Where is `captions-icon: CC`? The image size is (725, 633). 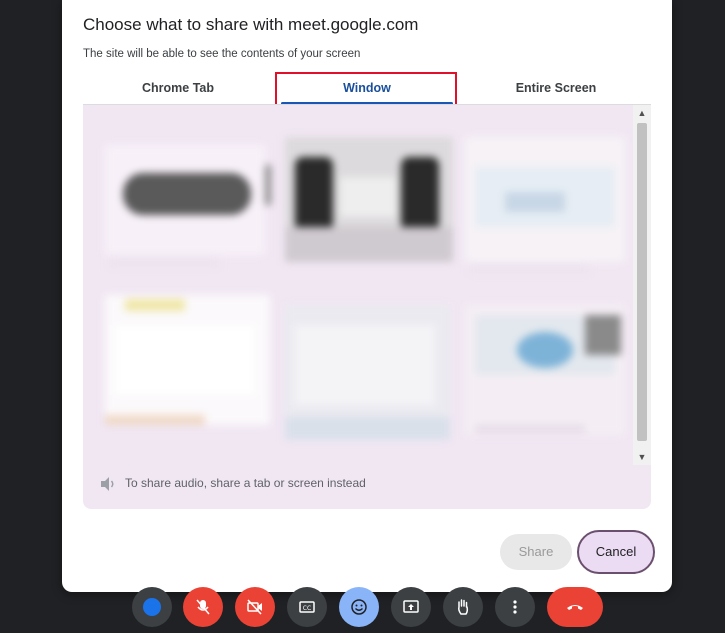
captions-icon: CC is located at coordinates (307, 607).